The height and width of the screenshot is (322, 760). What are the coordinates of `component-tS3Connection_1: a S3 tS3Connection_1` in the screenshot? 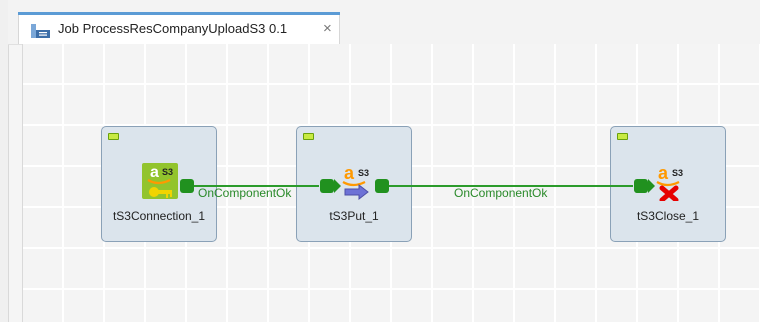 It's located at (159, 184).